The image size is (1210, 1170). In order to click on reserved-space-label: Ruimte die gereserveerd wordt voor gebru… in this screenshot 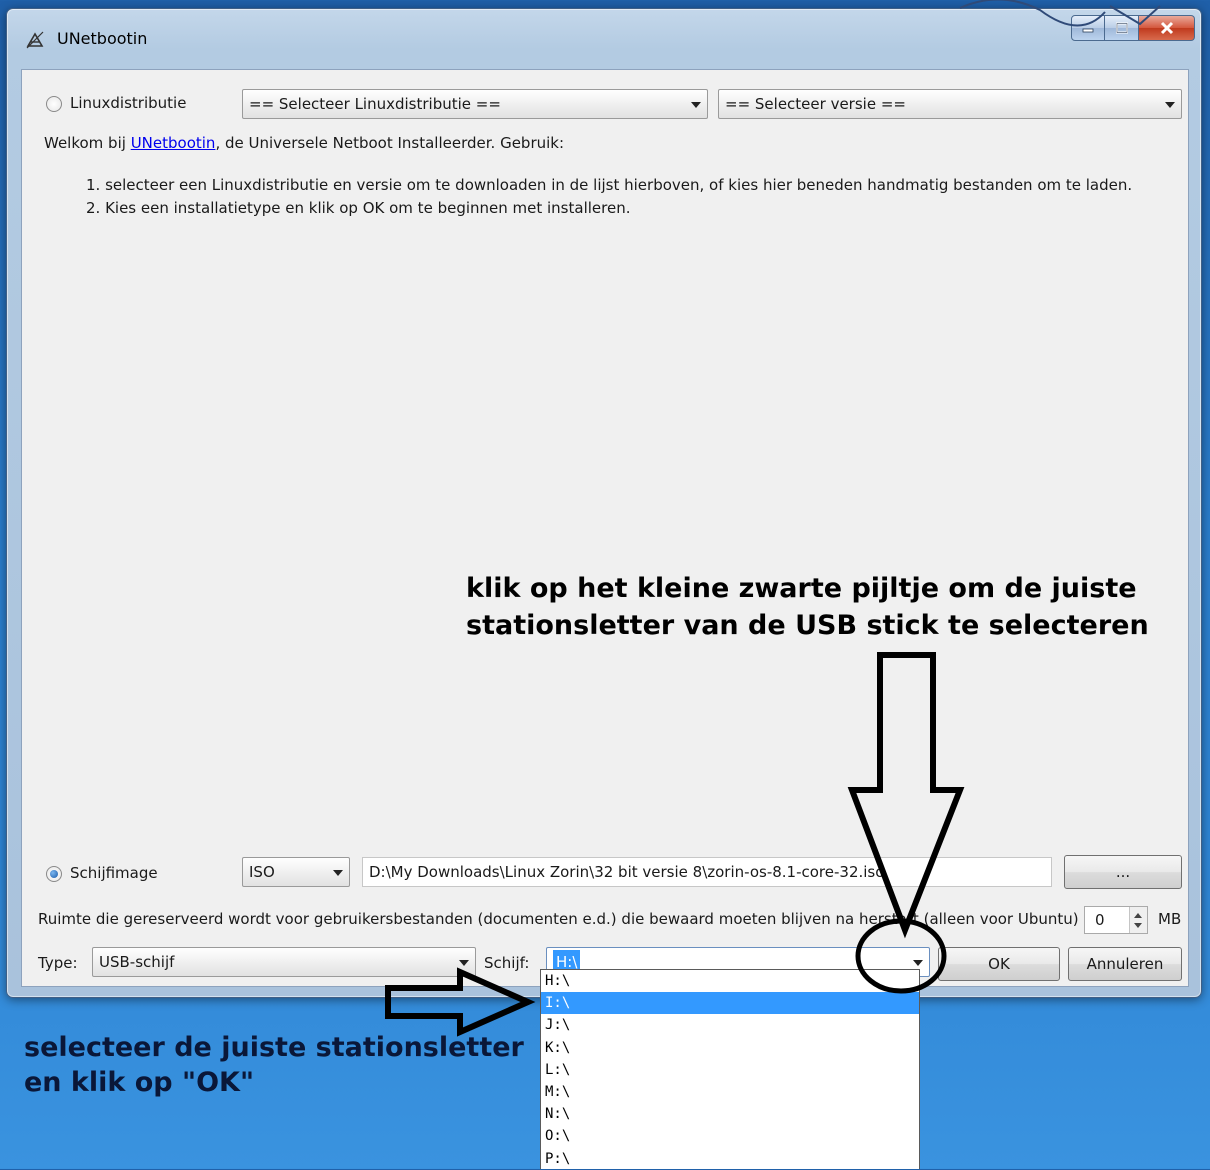, I will do `click(558, 919)`.